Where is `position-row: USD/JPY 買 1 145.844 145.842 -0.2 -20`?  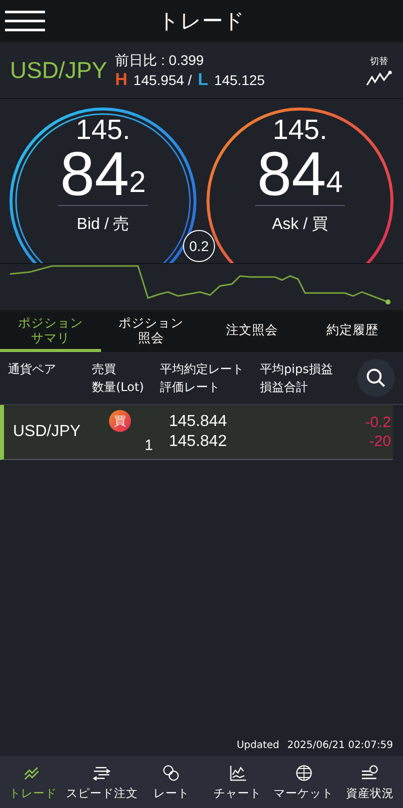
position-row: USD/JPY 買 1 145.844 145.842 -0.2 -20 is located at coordinates (196, 432).